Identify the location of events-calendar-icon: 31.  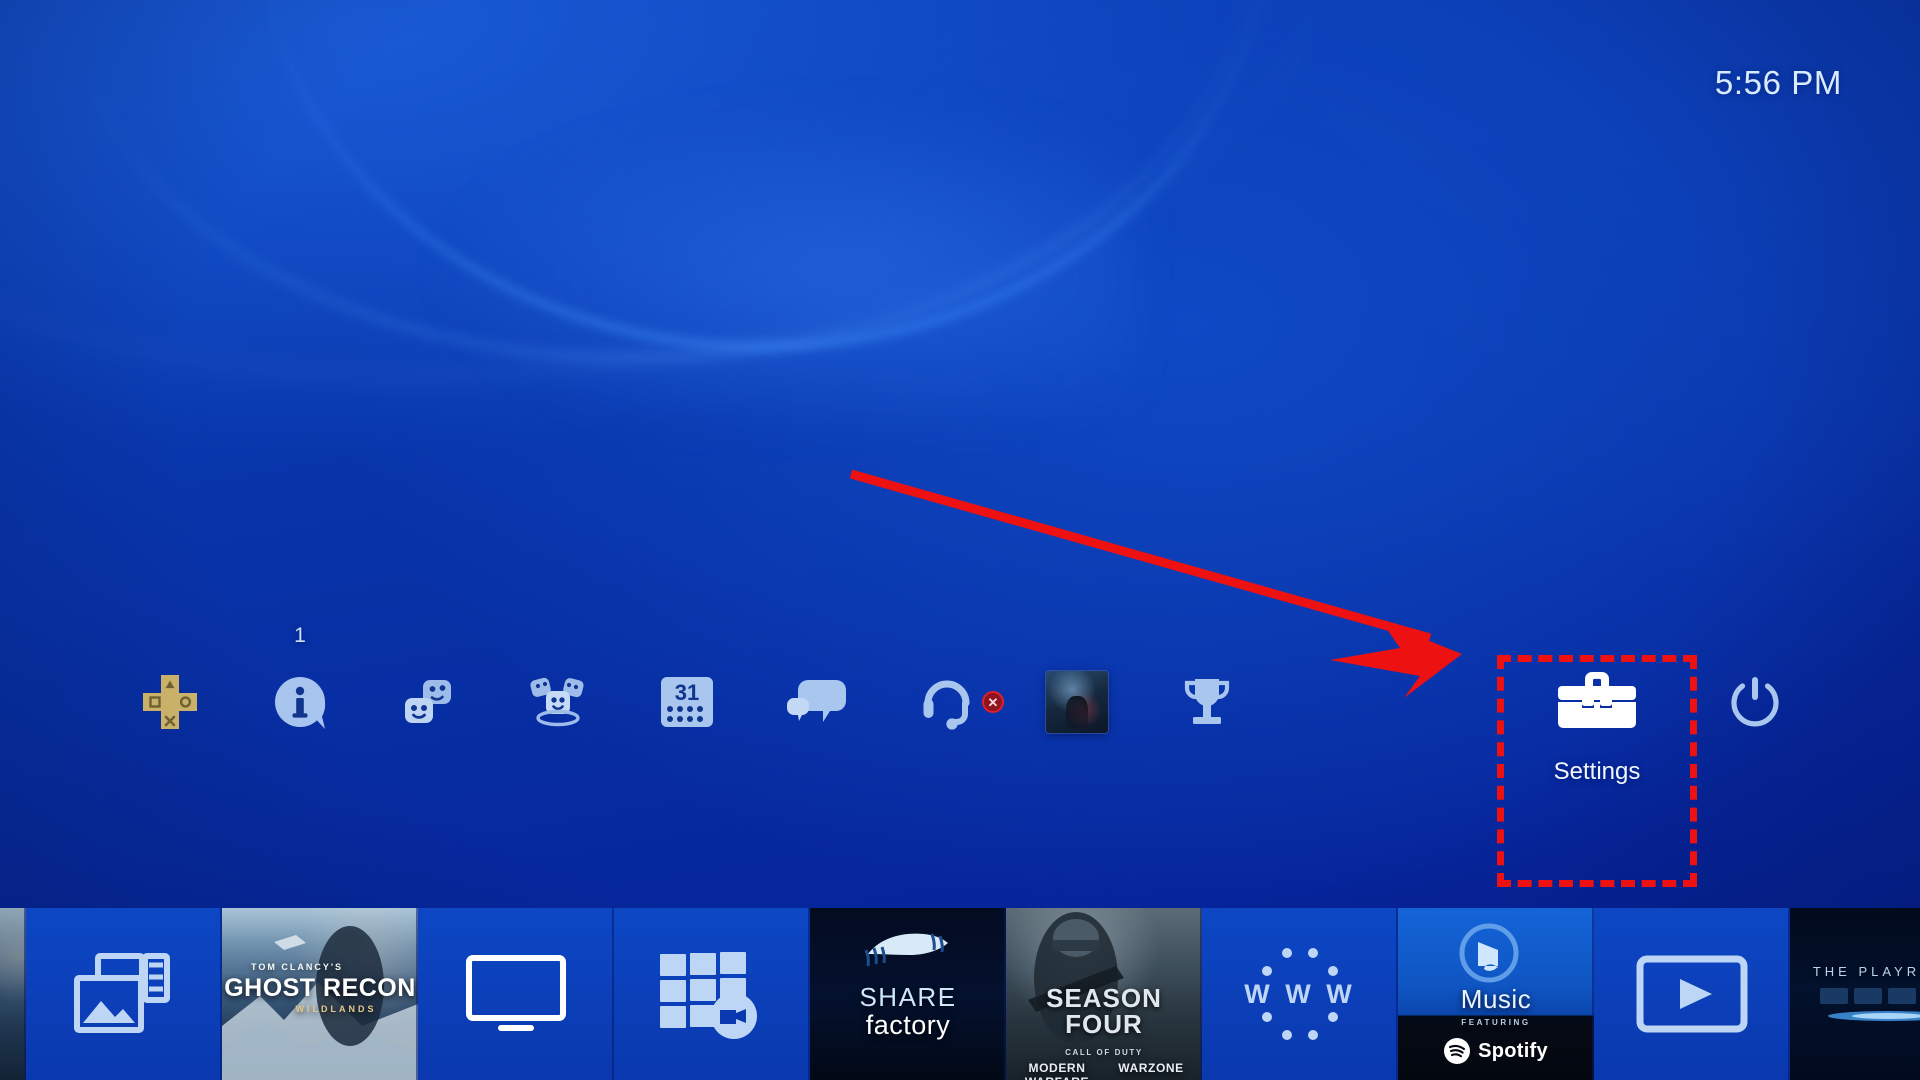
(687, 702).